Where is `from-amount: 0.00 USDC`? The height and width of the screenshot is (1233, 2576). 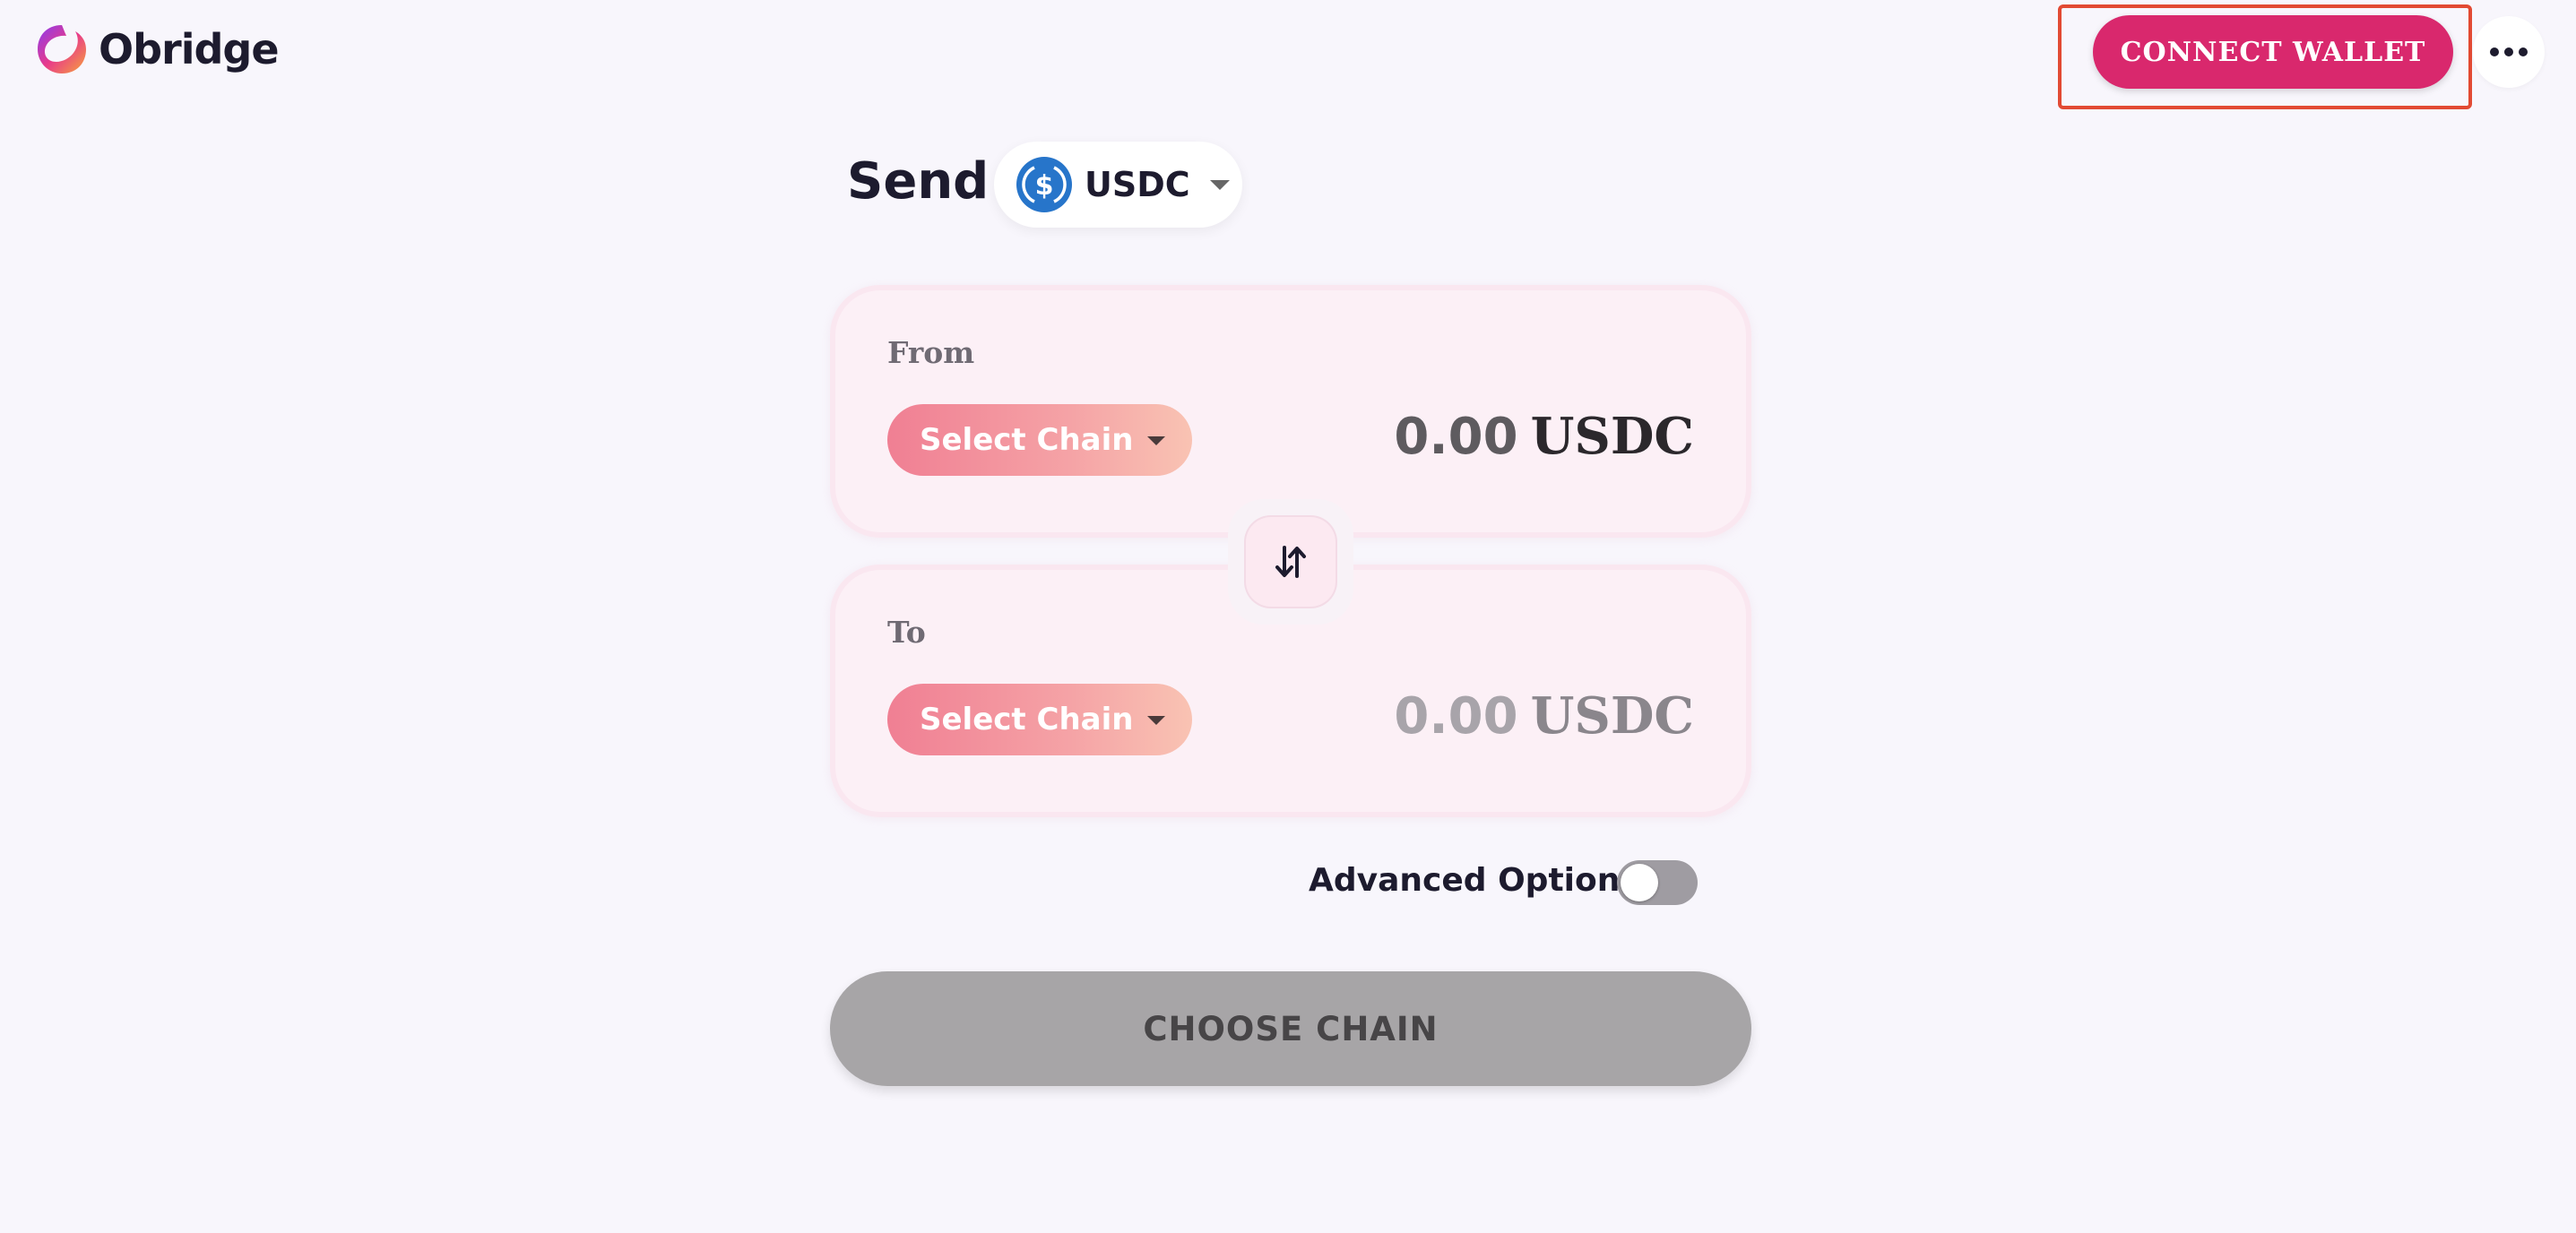
from-amount: 0.00 USDC is located at coordinates (1544, 436).